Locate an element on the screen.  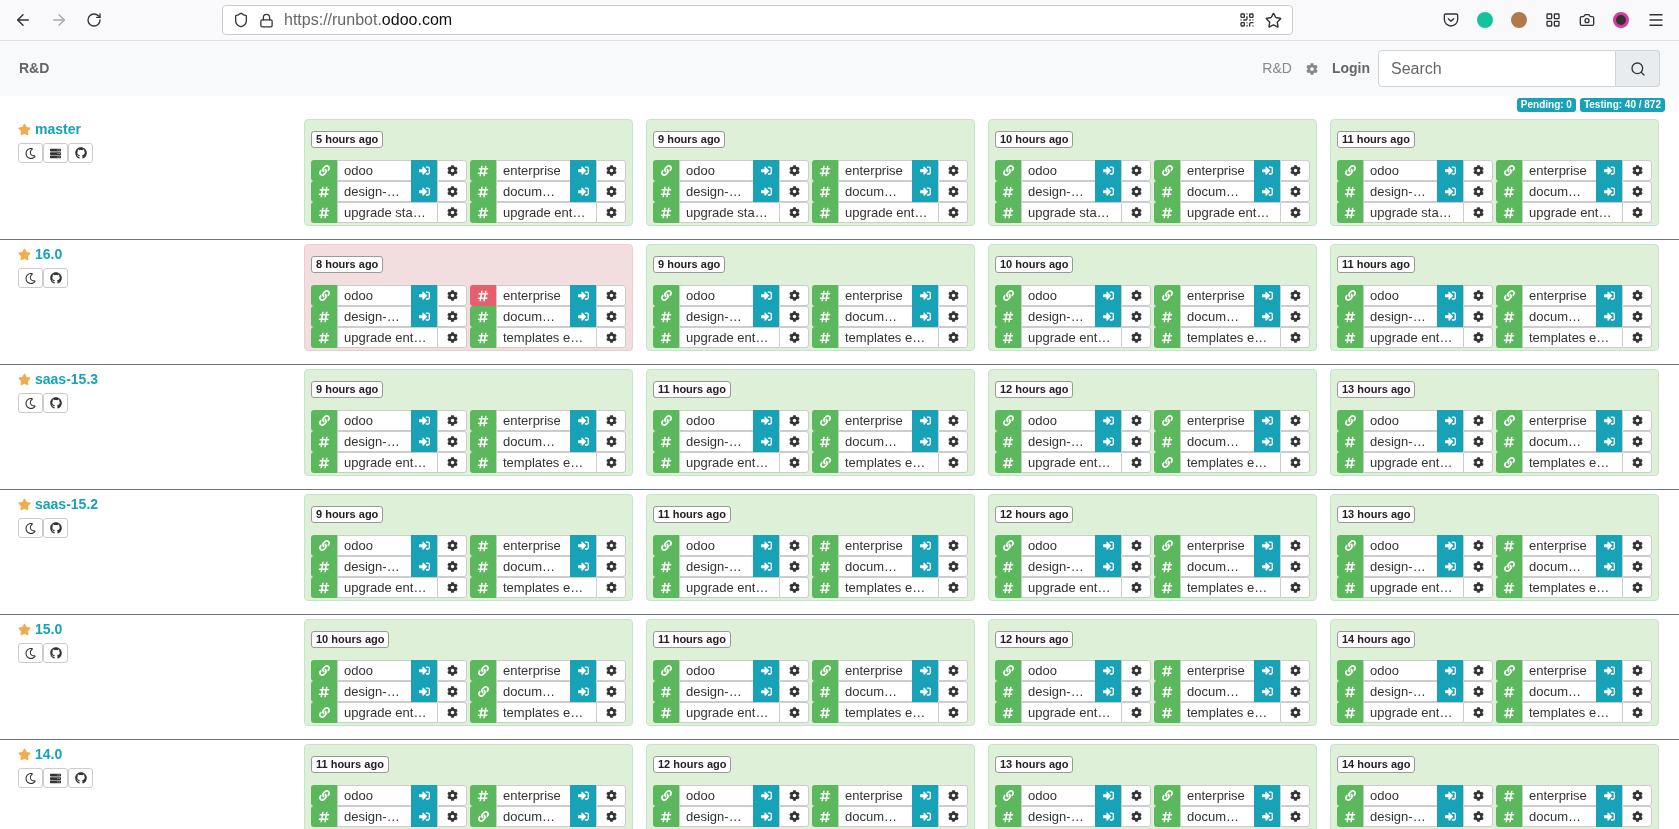
settings-icon is located at coordinates (1311, 68).